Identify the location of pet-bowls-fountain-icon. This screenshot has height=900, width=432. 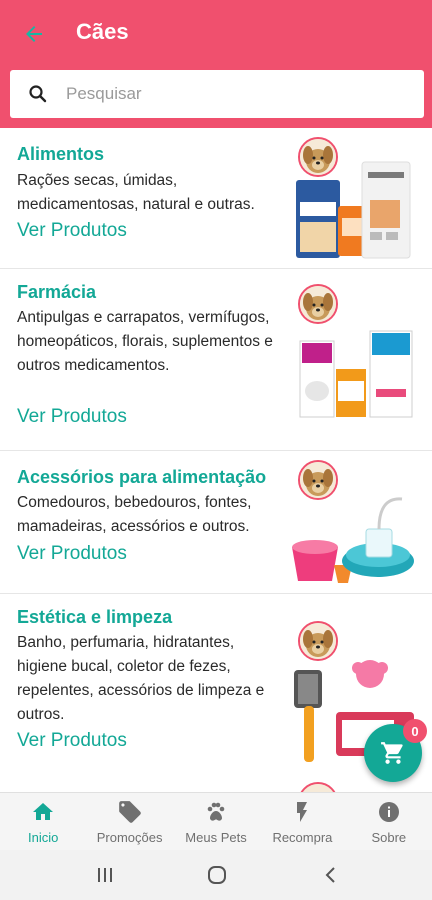
(353, 540).